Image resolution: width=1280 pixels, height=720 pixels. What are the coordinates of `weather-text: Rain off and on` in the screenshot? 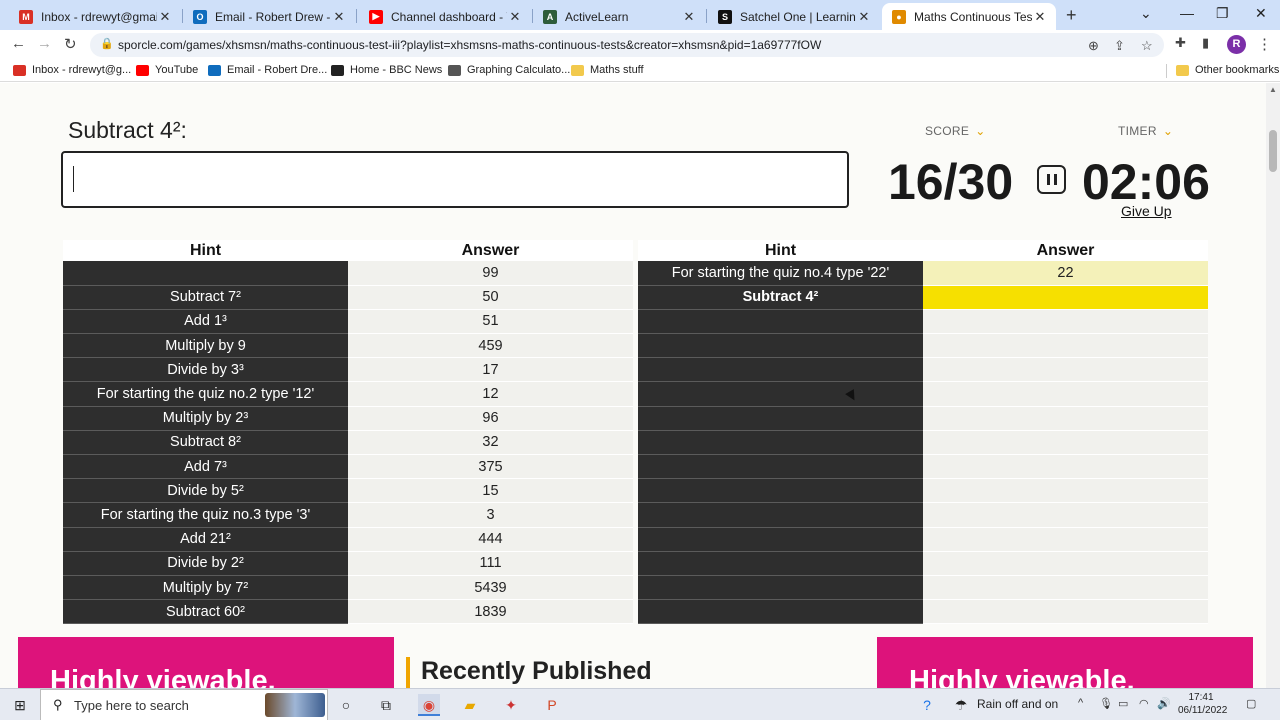 It's located at (1017, 704).